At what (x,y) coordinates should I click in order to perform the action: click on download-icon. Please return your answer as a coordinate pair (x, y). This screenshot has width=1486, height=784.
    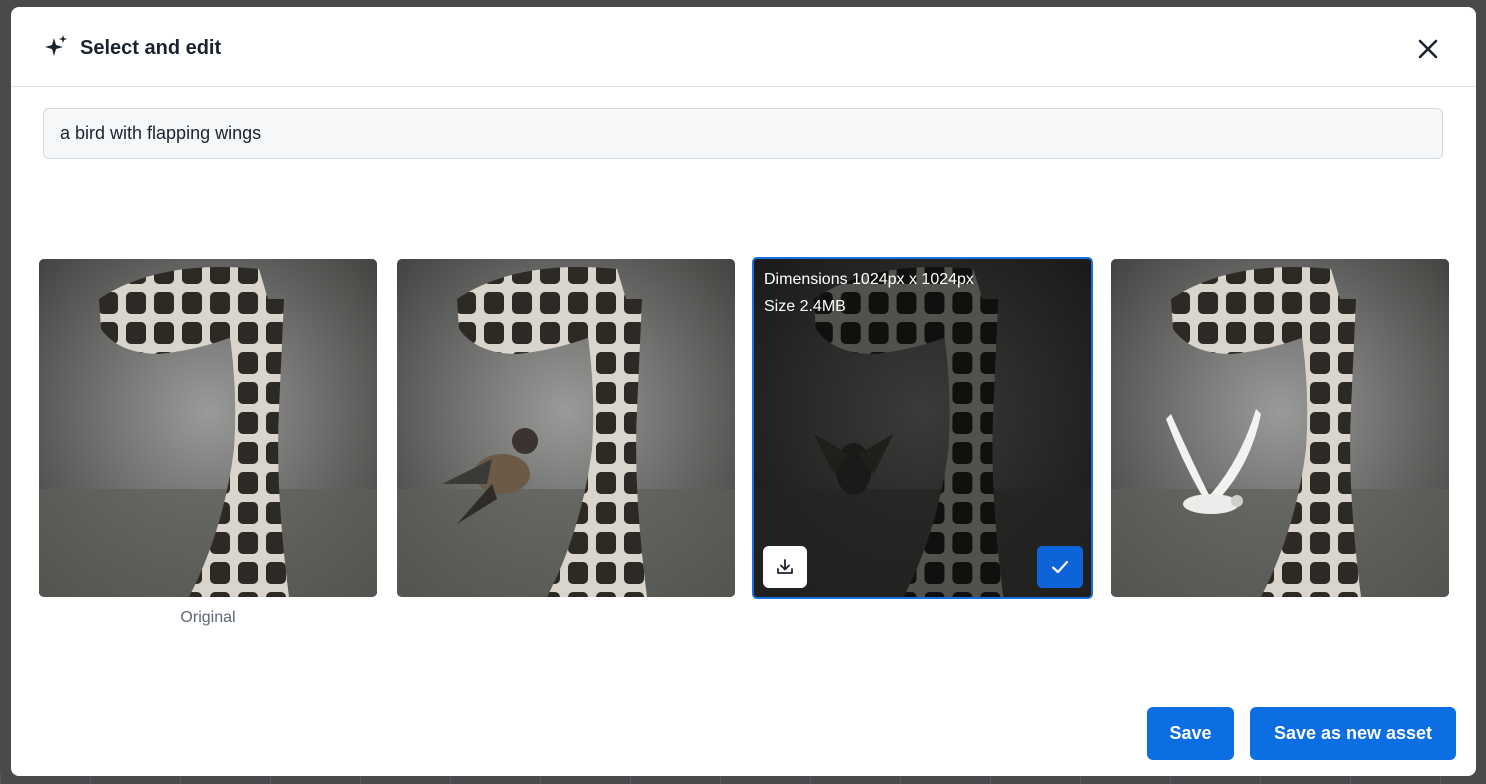
    Looking at the image, I should click on (785, 566).